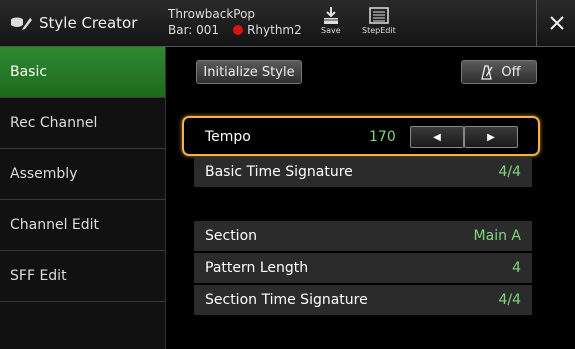  Describe the element at coordinates (21, 23) in the screenshot. I see `style-creator-icon` at that location.